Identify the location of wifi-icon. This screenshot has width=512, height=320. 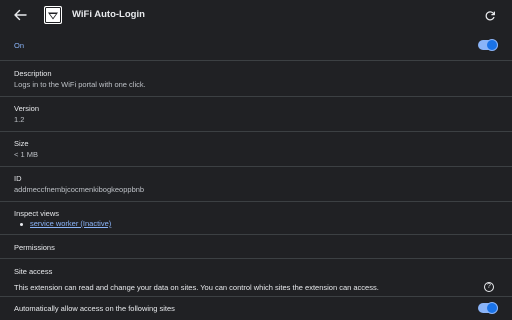
(53, 15).